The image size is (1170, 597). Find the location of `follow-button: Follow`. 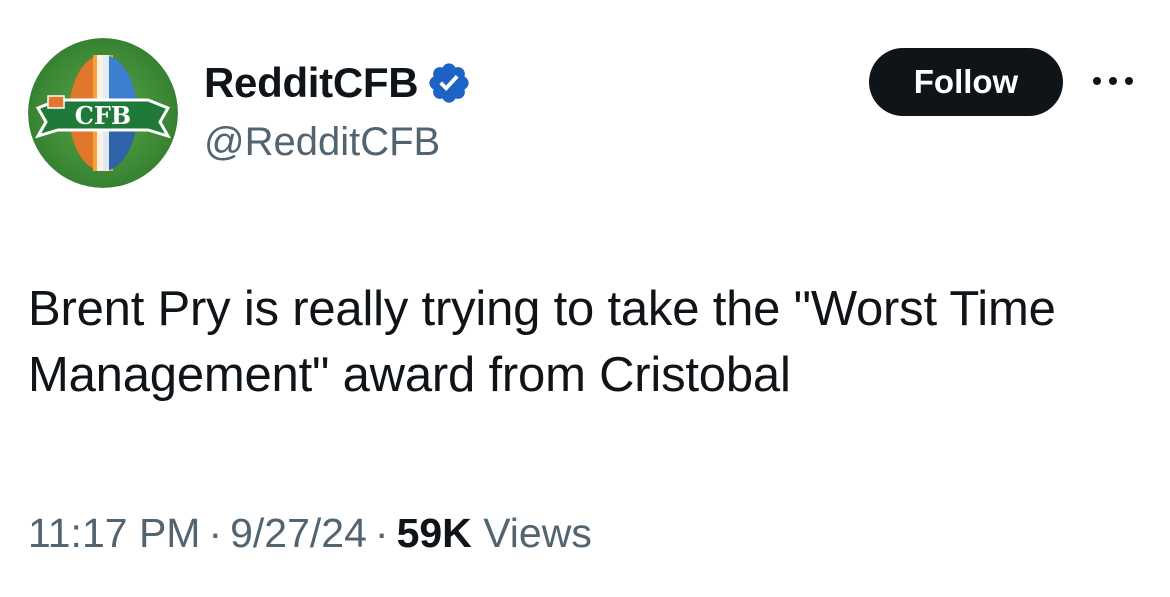

follow-button: Follow is located at coordinates (966, 82).